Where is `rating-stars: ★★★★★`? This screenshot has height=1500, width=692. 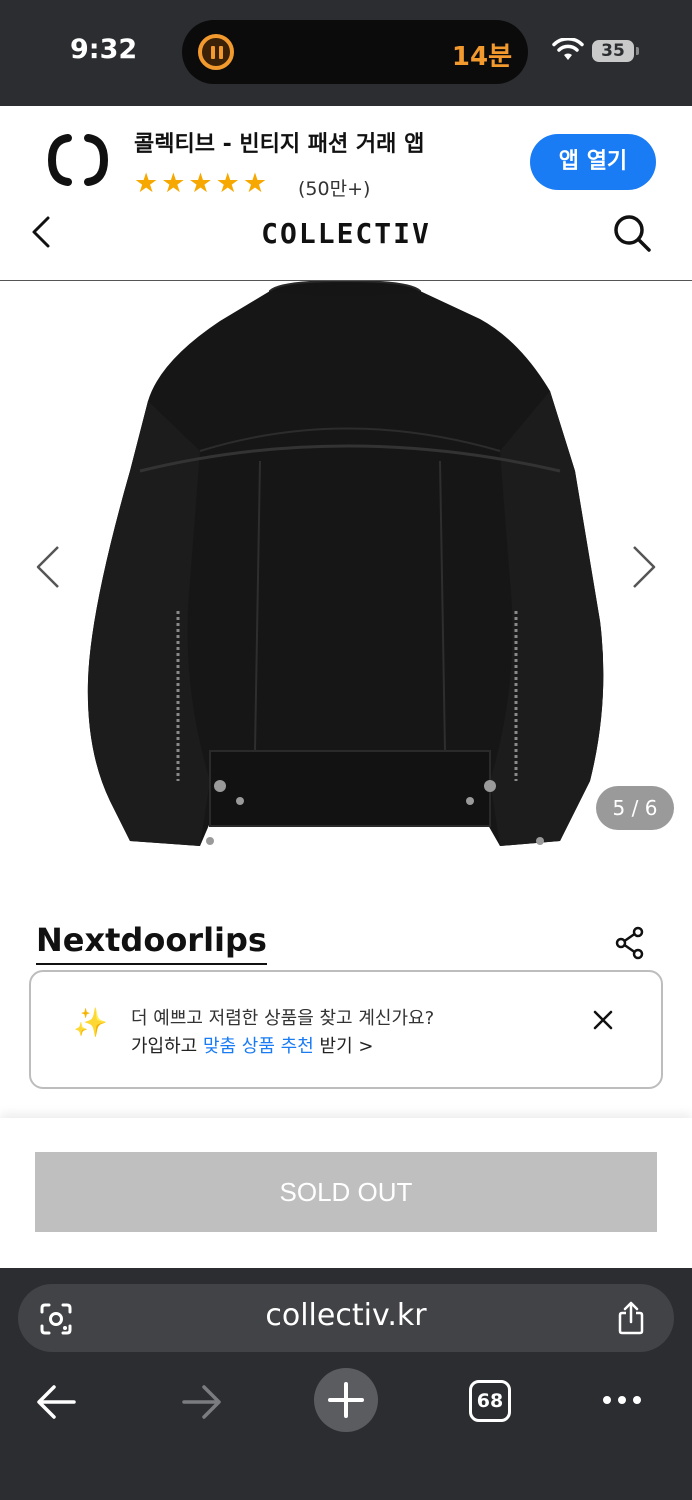
rating-stars: ★★★★★ is located at coordinates (202, 183).